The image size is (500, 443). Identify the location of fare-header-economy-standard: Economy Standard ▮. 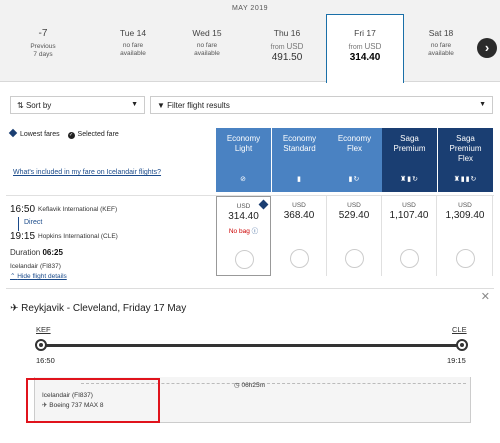
(299, 160).